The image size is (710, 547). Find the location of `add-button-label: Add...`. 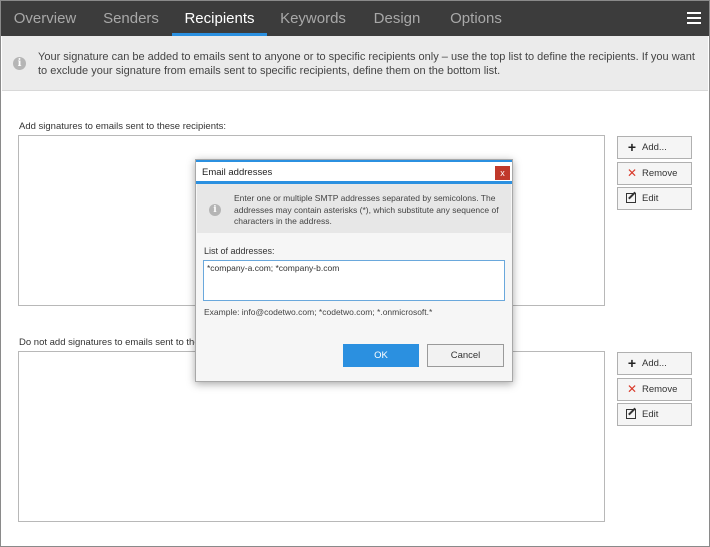

add-button-label: Add... is located at coordinates (654, 147).